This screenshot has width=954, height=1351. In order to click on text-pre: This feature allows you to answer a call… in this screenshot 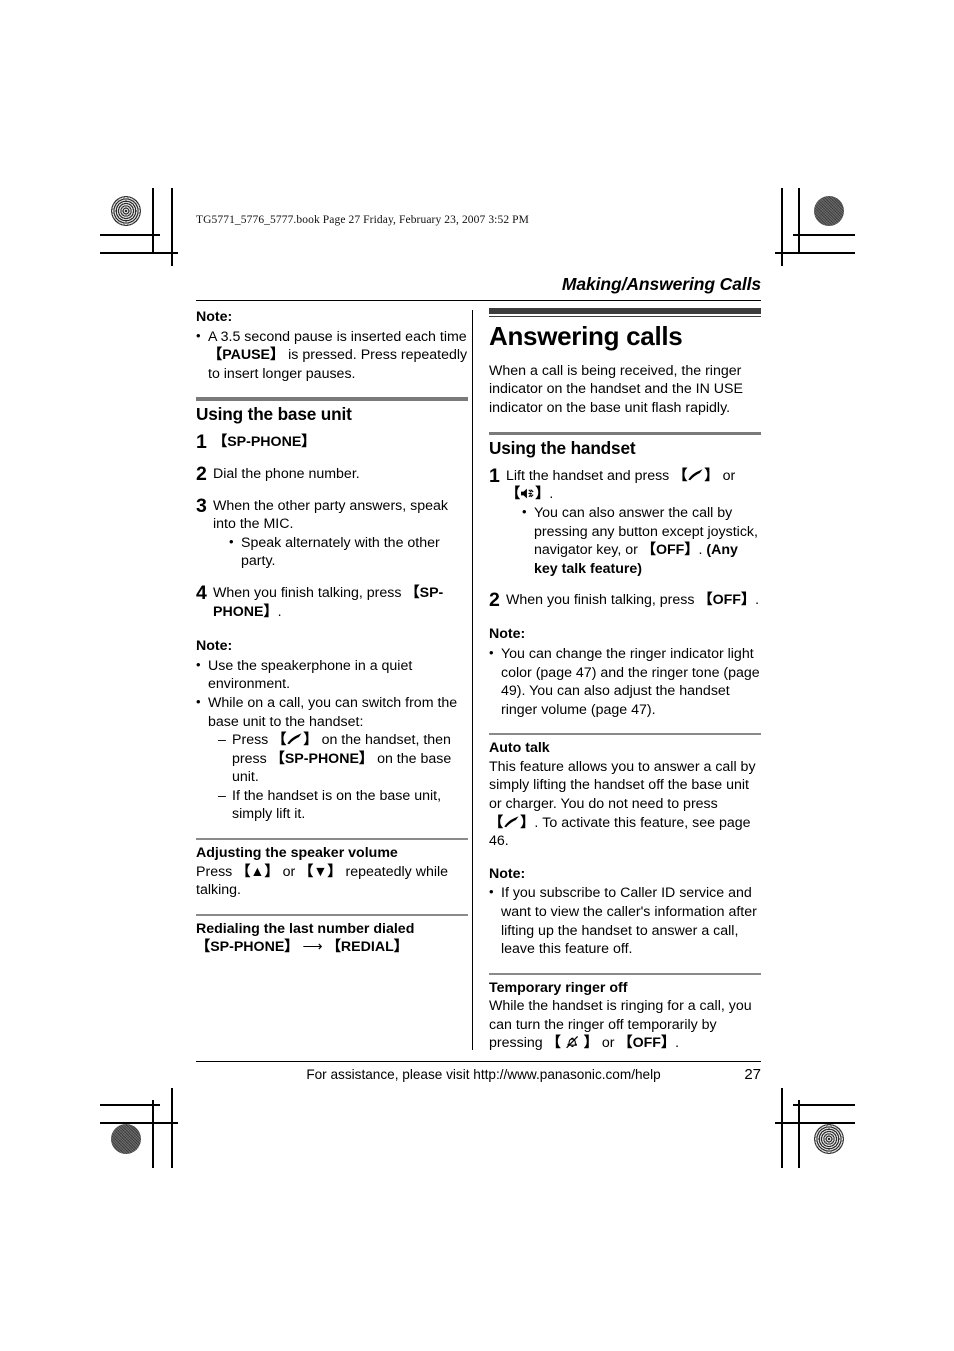, I will do `click(622, 785)`.